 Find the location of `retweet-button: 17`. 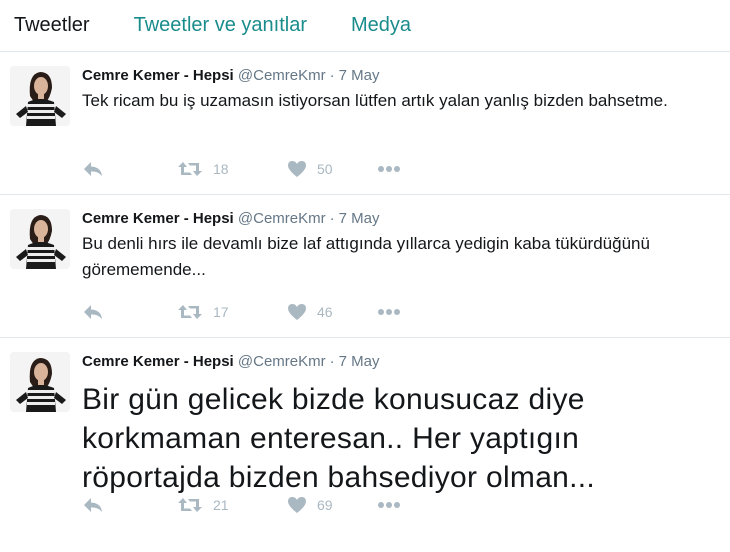

retweet-button: 17 is located at coordinates (232, 312).